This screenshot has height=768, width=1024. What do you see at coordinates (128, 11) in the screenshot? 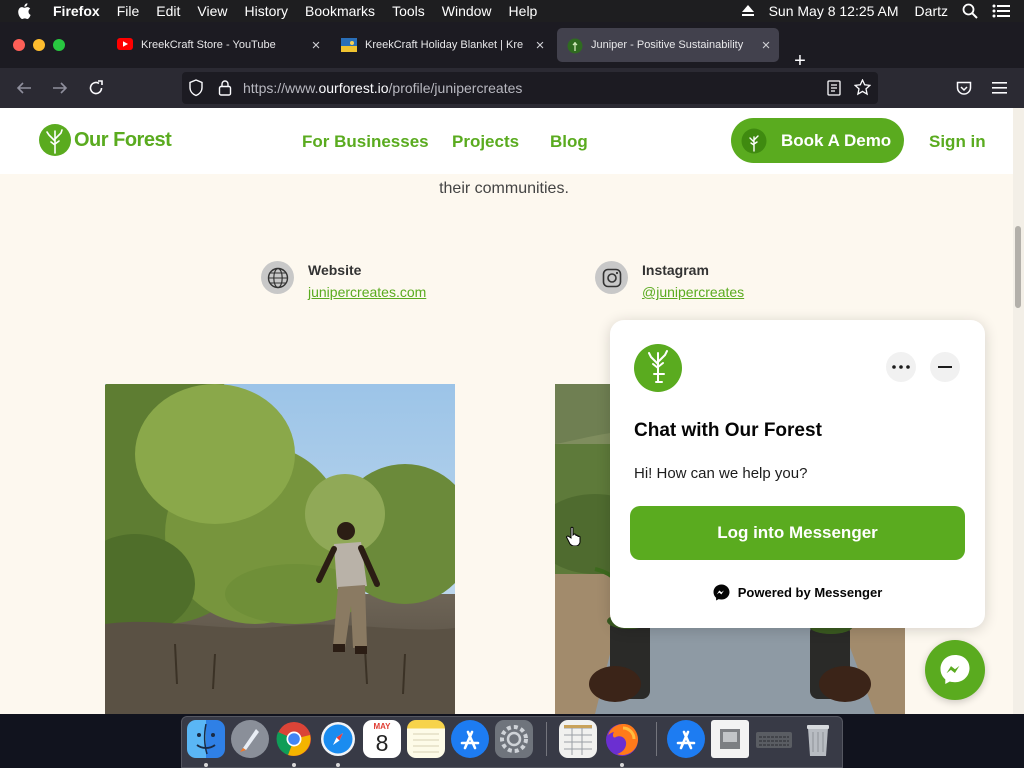
I see `menu-file: File` at bounding box center [128, 11].